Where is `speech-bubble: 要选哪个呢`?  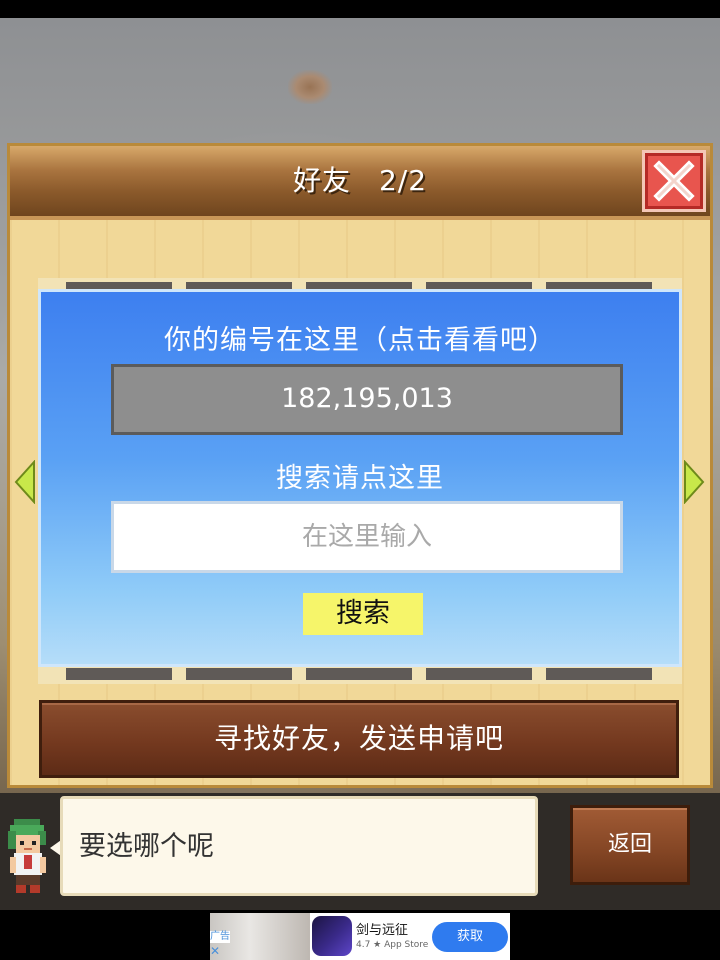
speech-bubble: 要选哪个呢 is located at coordinates (299, 846).